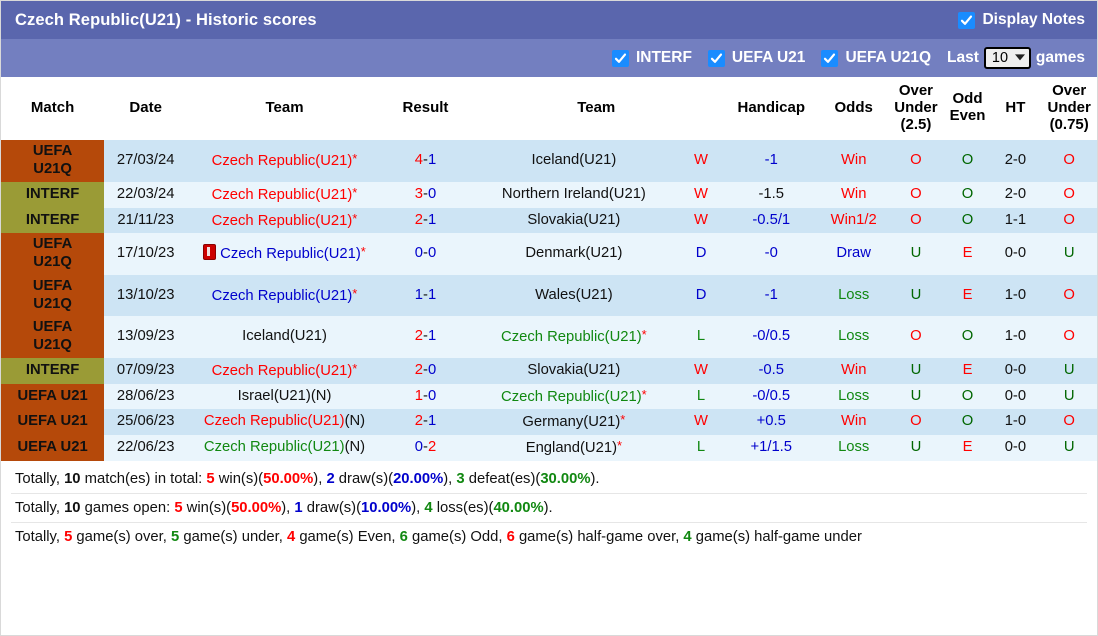 The width and height of the screenshot is (1098, 636). I want to click on interf-checkbox, so click(620, 58).